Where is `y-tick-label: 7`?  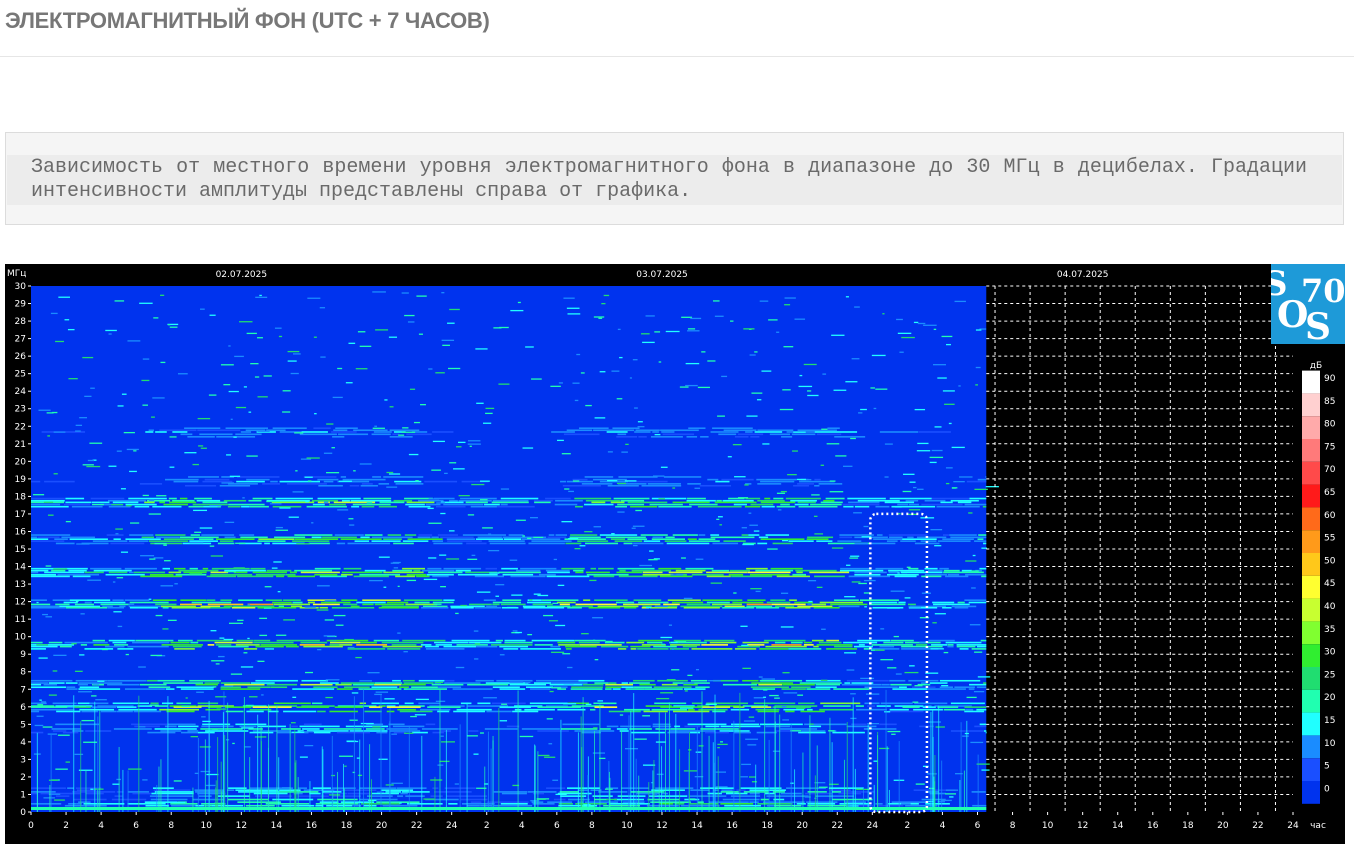 y-tick-label: 7 is located at coordinates (23, 690).